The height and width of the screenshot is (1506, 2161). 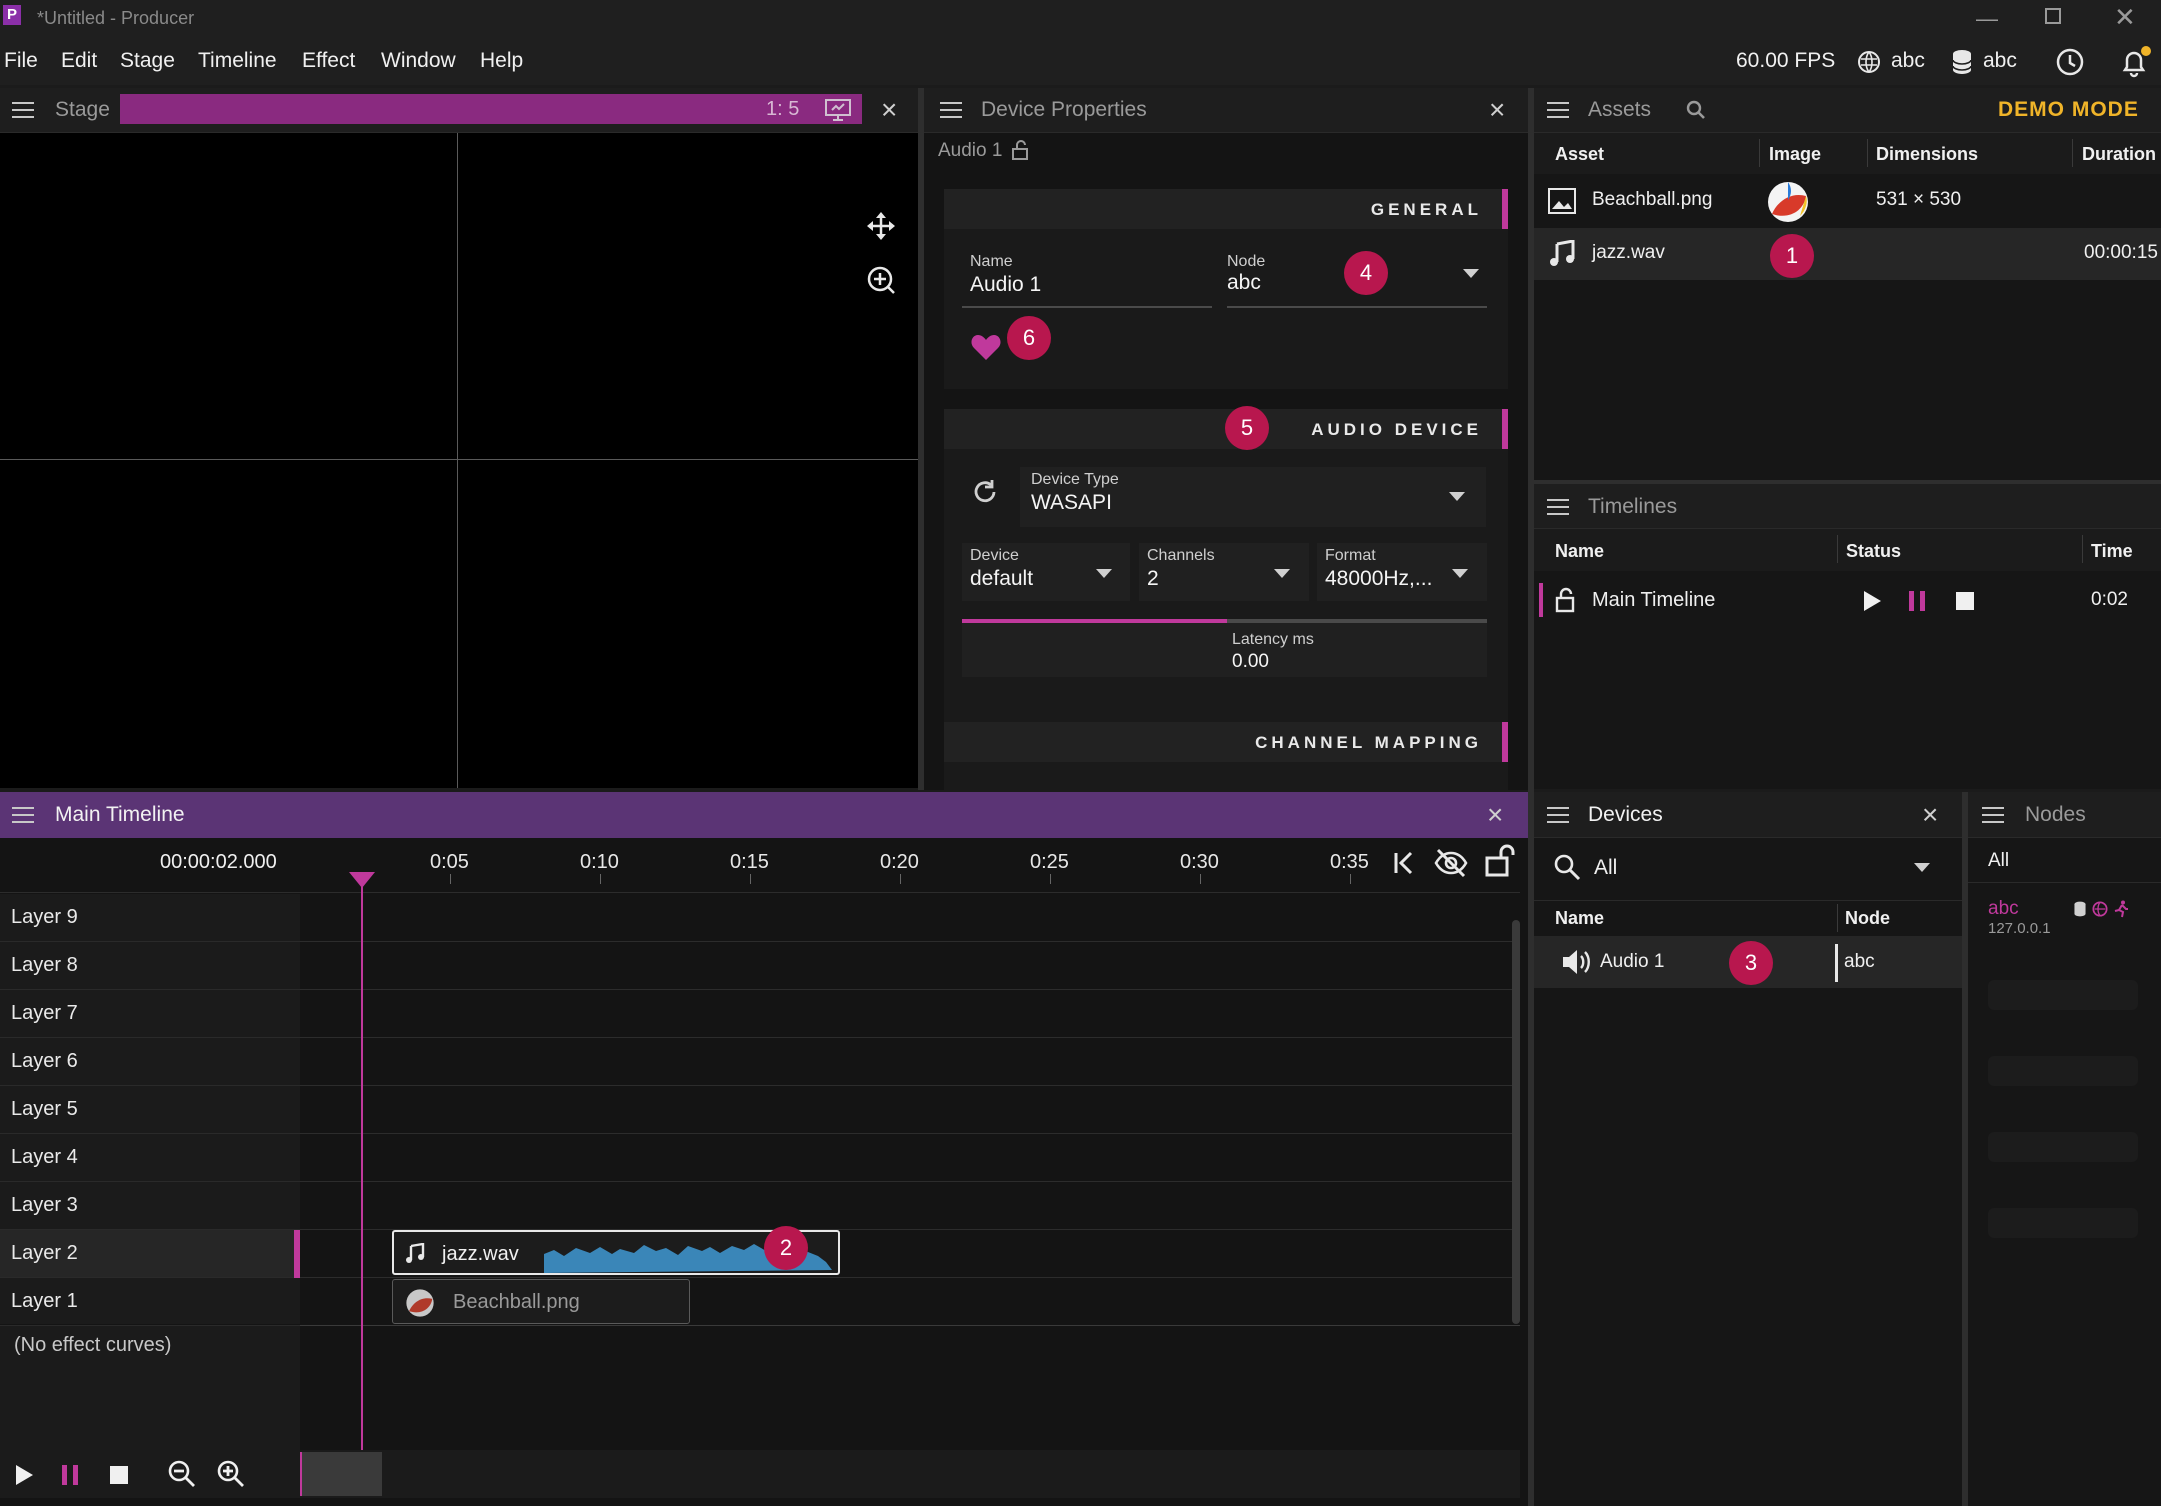 What do you see at coordinates (2121, 909) in the screenshot?
I see `running-person-icon` at bounding box center [2121, 909].